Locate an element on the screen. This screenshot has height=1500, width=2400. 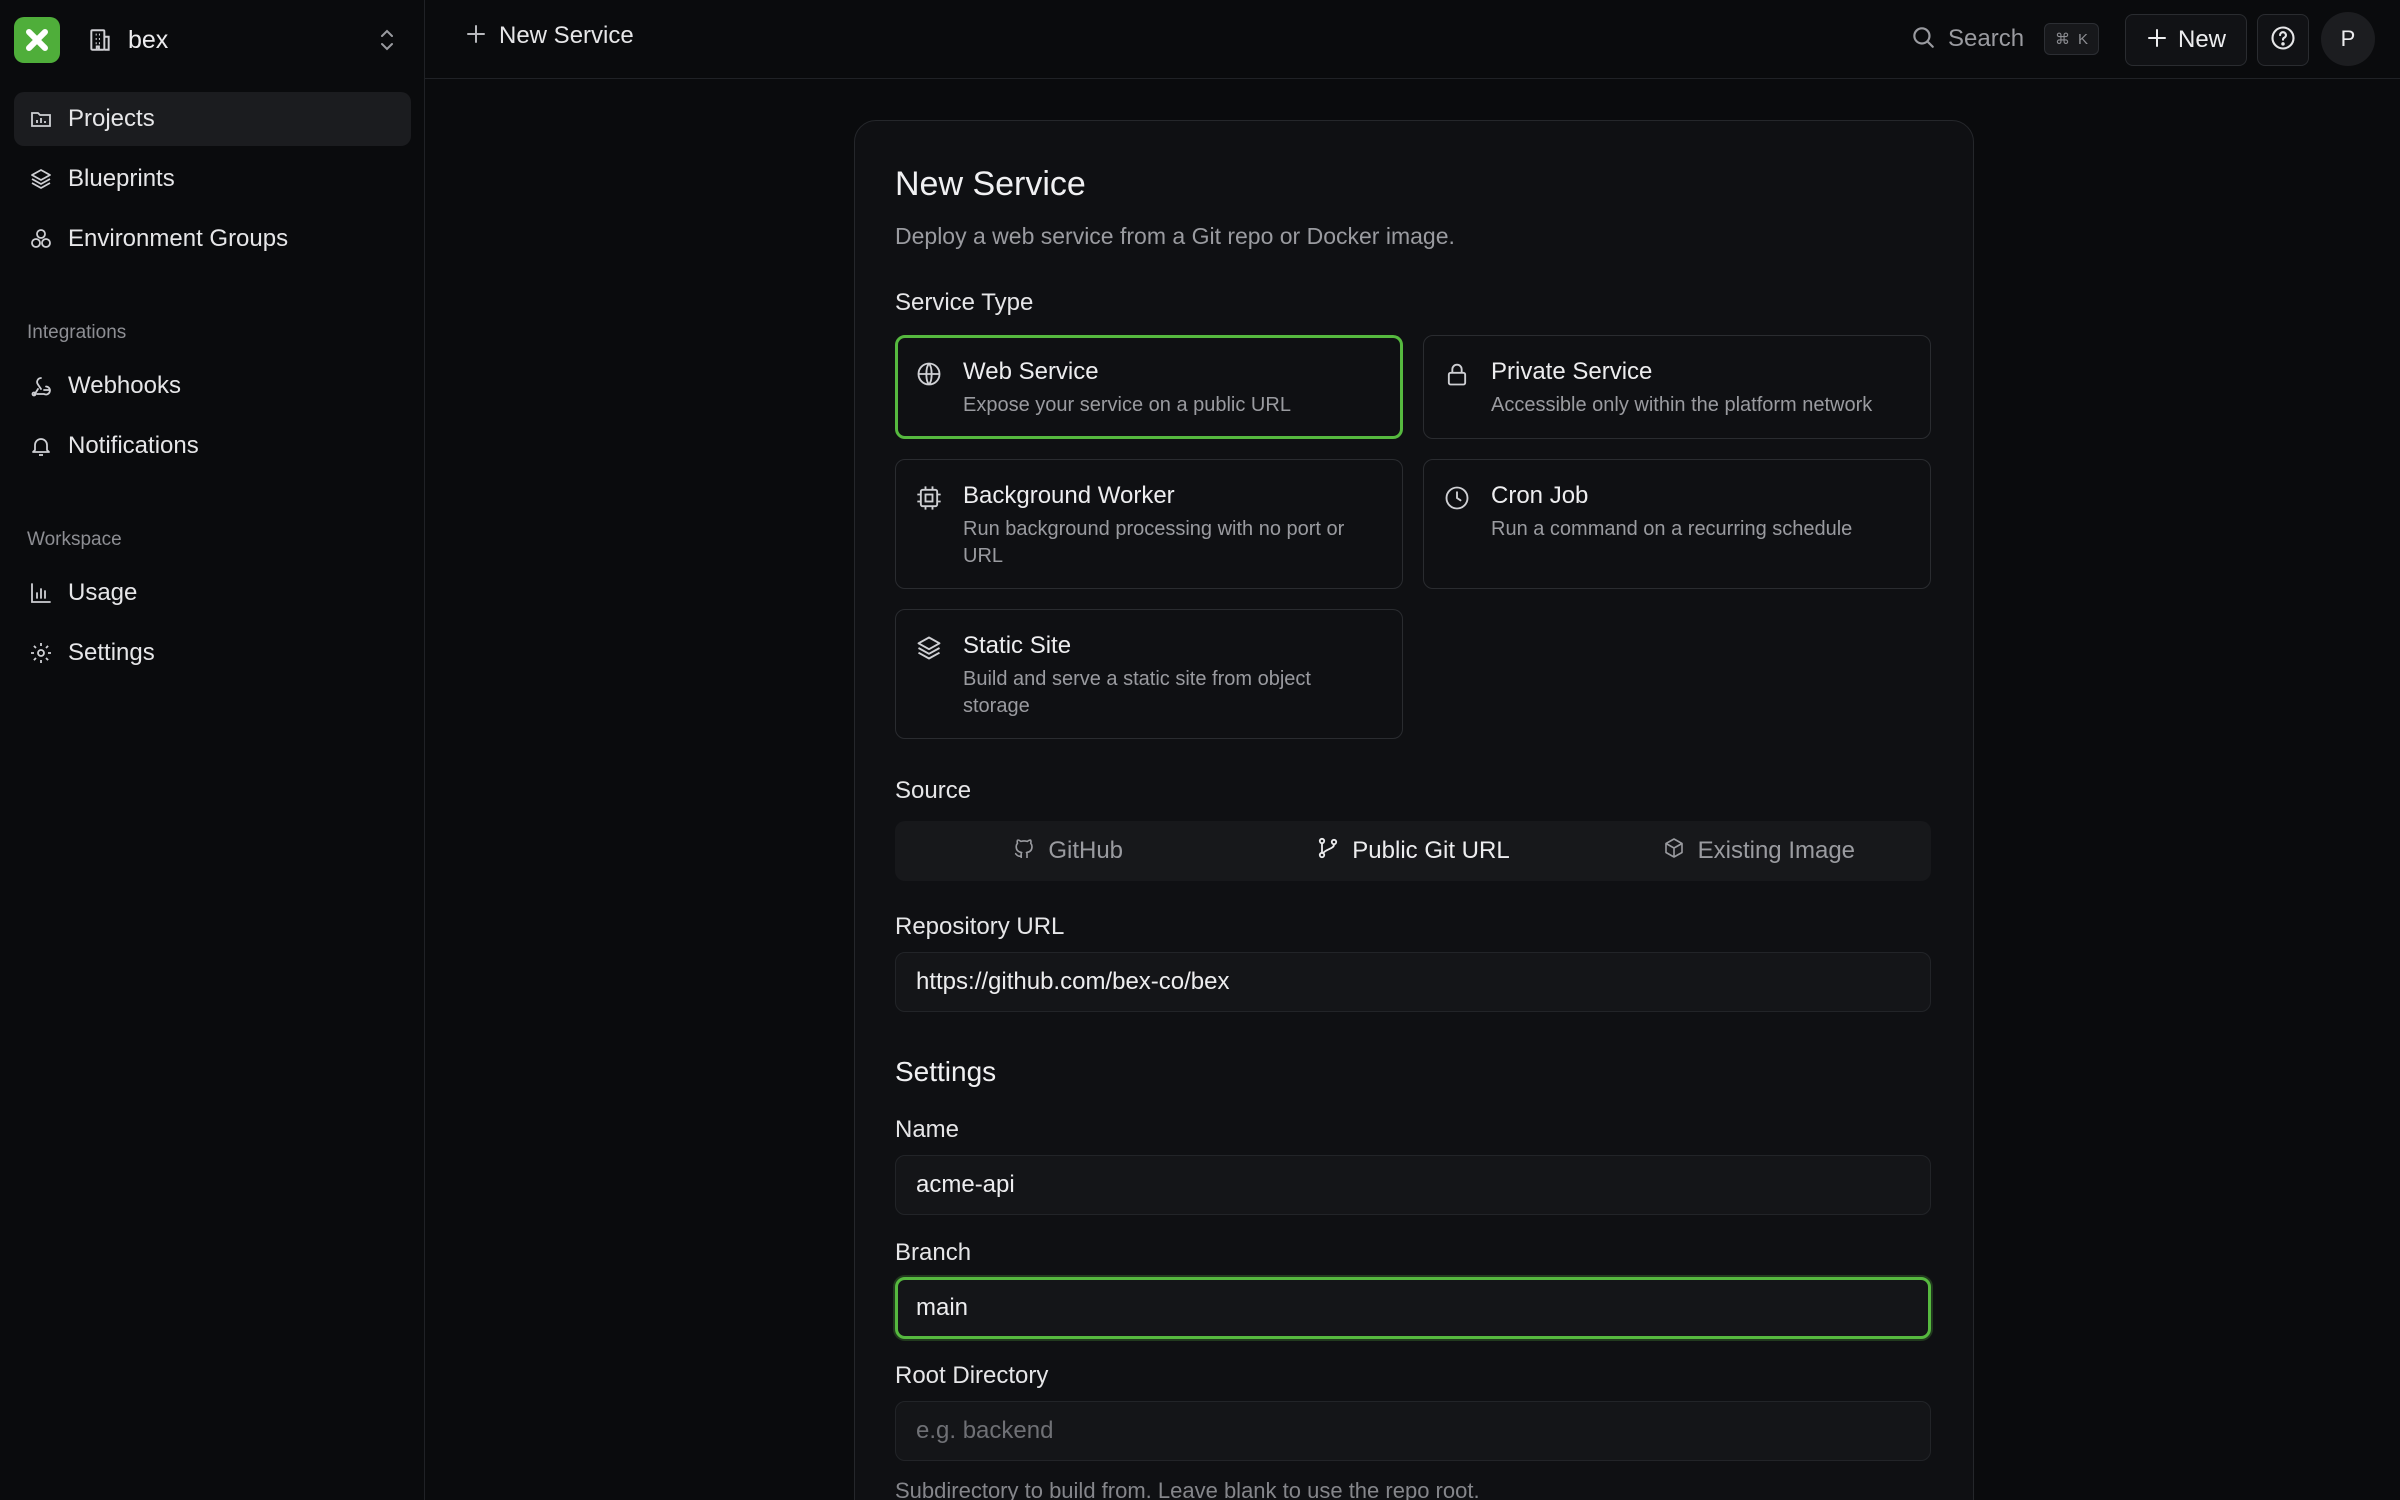
github-icon is located at coordinates (1024, 851).